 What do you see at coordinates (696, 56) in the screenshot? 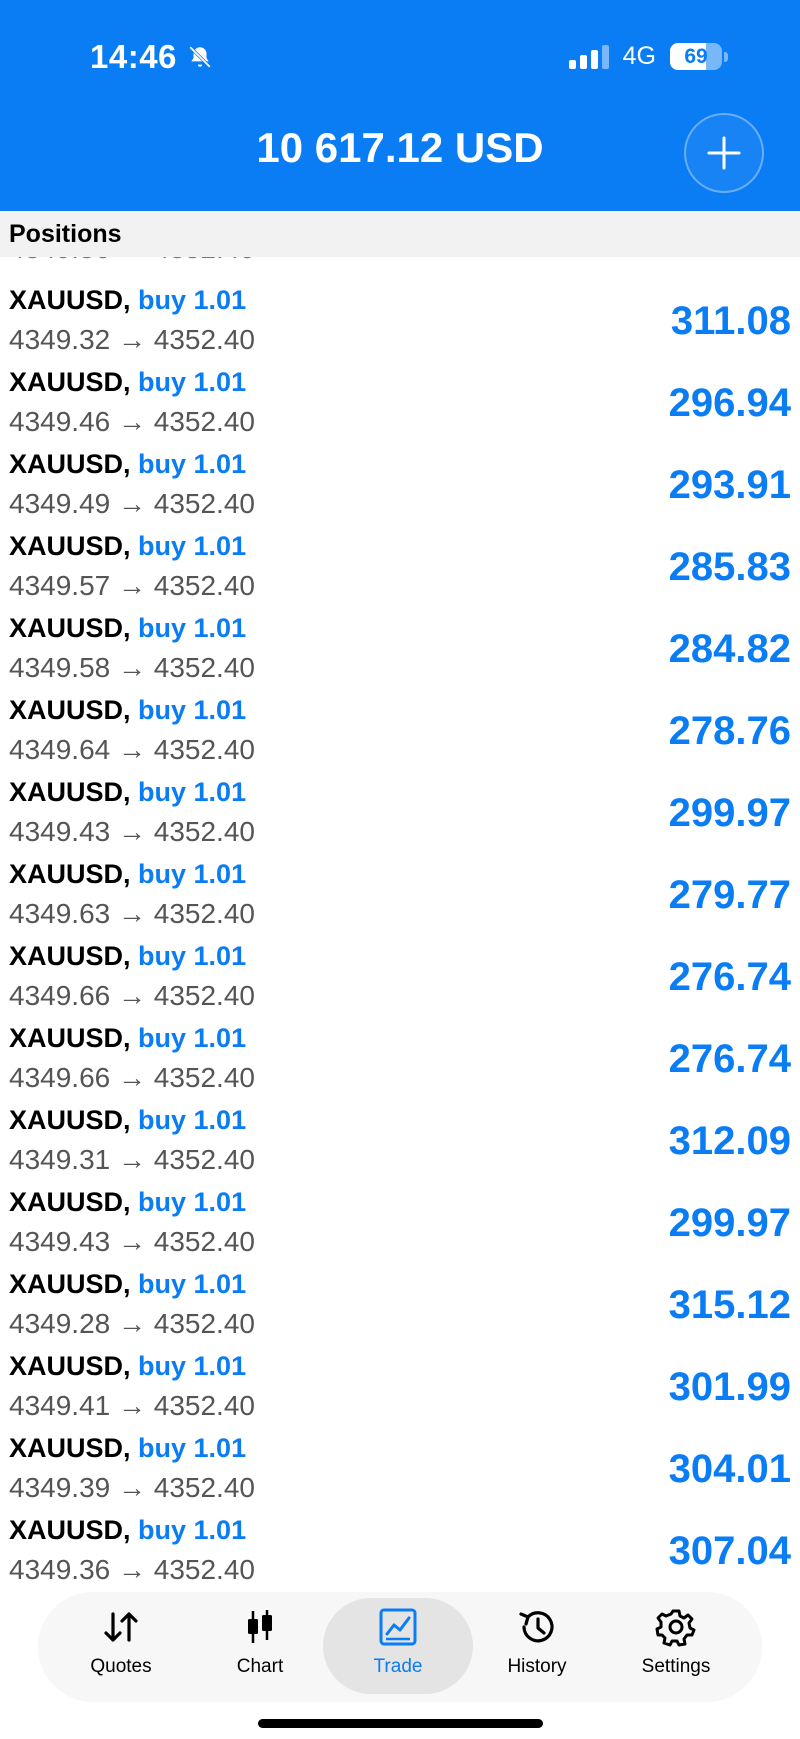
I see `battery-percent: 69` at bounding box center [696, 56].